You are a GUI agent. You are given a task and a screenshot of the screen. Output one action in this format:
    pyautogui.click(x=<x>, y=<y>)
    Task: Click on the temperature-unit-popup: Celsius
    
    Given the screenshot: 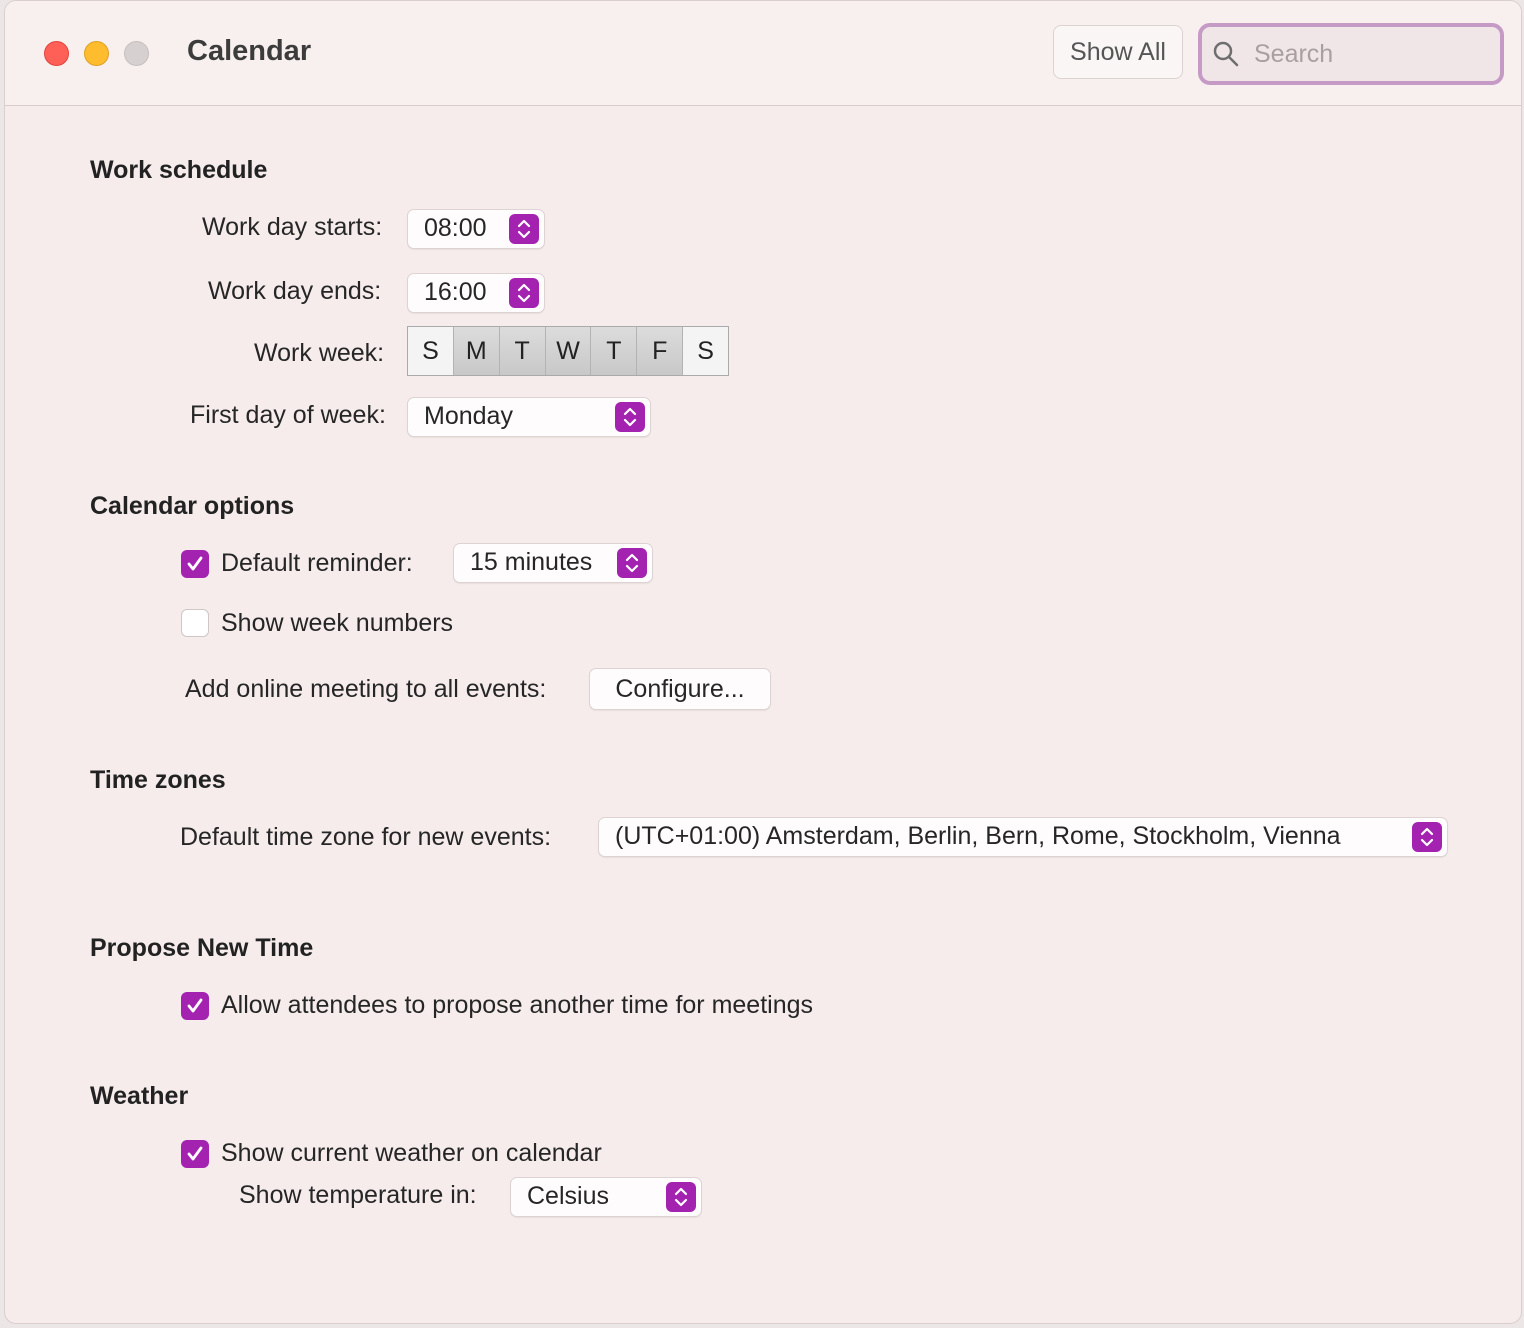 What is the action you would take?
    pyautogui.click(x=606, y=1197)
    